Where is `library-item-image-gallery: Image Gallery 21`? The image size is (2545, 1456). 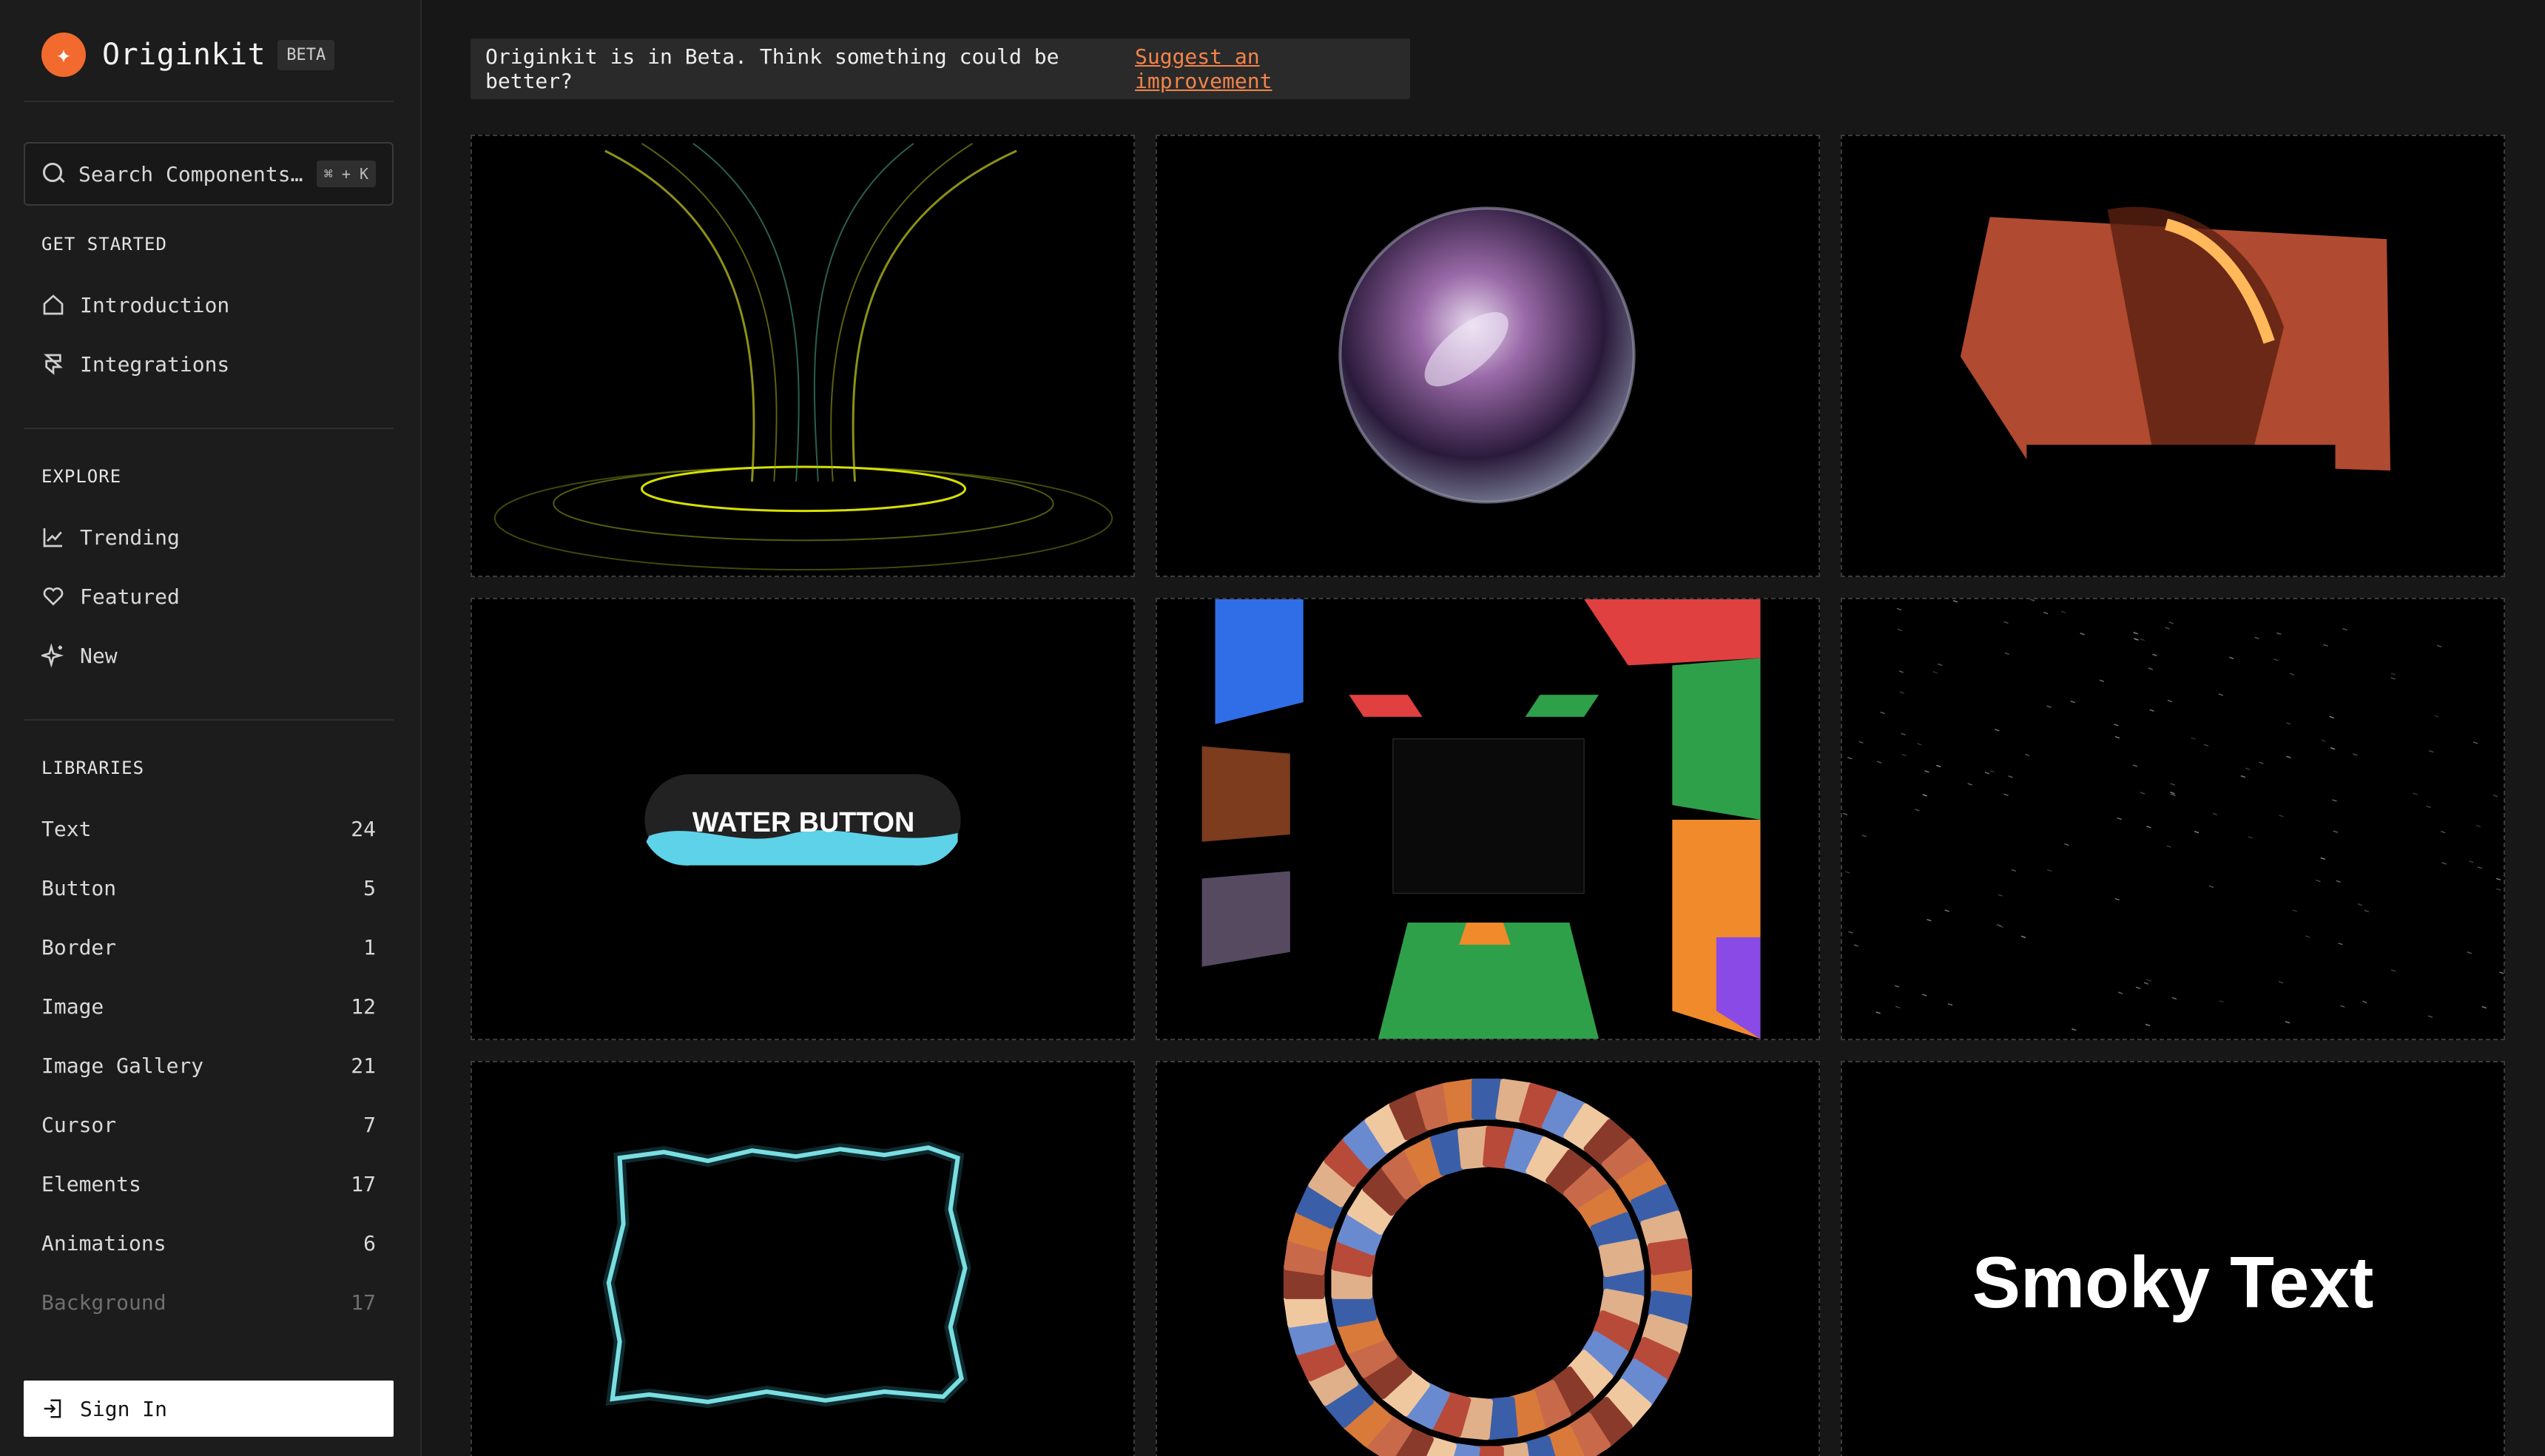
library-item-image-gallery: Image Gallery 21 is located at coordinates (208, 1065).